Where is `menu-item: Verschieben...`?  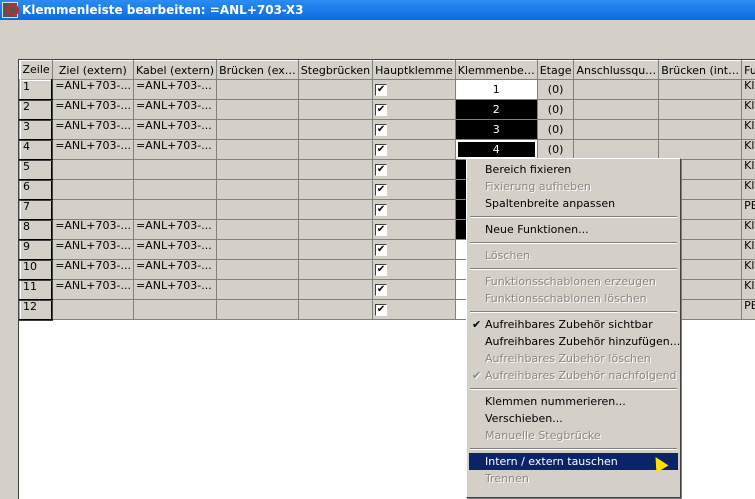
menu-item: Verschieben... is located at coordinates (573, 418).